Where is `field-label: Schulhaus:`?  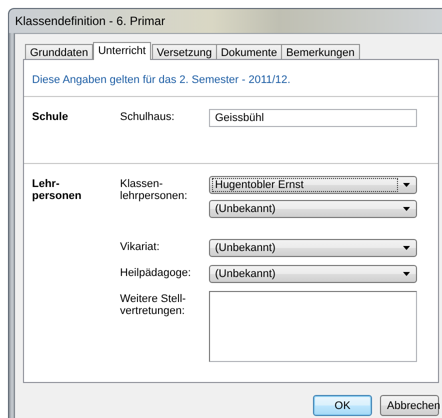 field-label: Schulhaus: is located at coordinates (148, 117).